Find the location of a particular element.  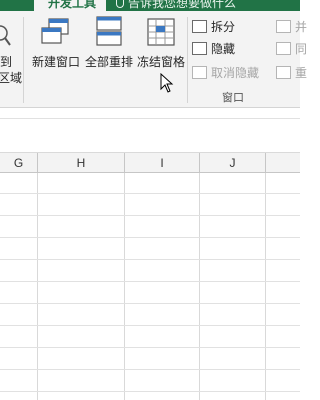

zoom-selection-label-1: 到 is located at coordinates (6, 61).